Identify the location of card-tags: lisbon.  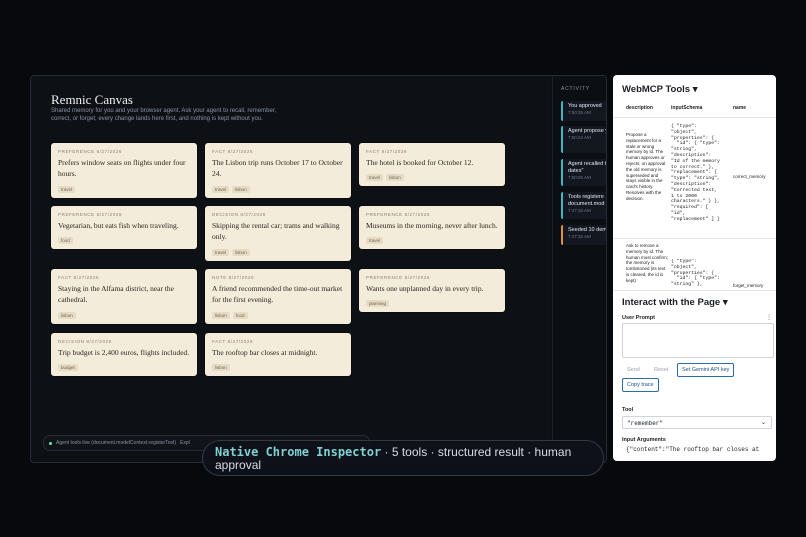
(67, 315).